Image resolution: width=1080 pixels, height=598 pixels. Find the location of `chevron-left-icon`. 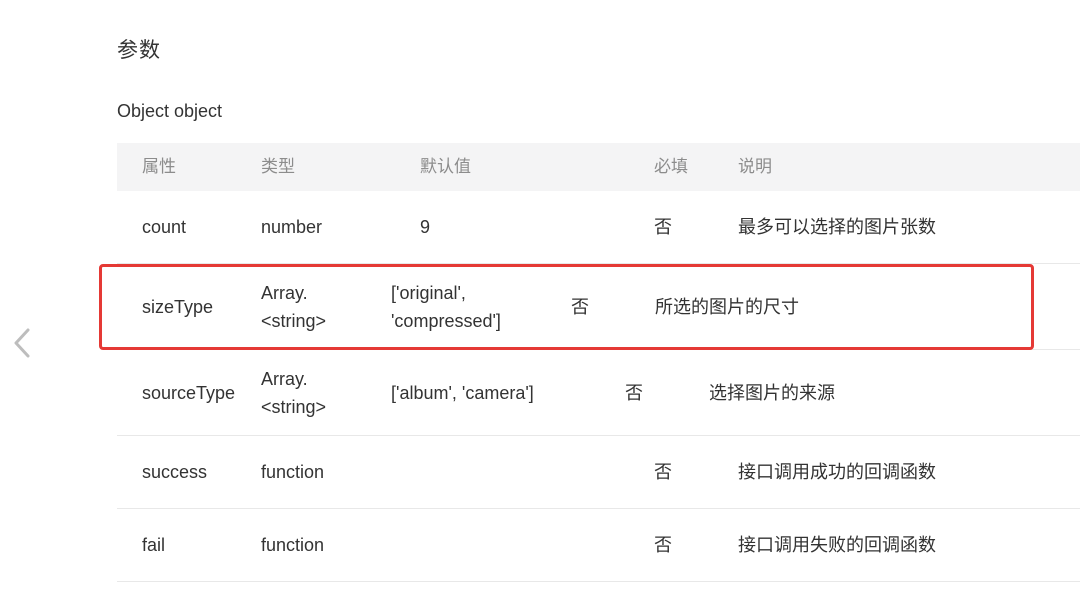

chevron-left-icon is located at coordinates (22, 343).